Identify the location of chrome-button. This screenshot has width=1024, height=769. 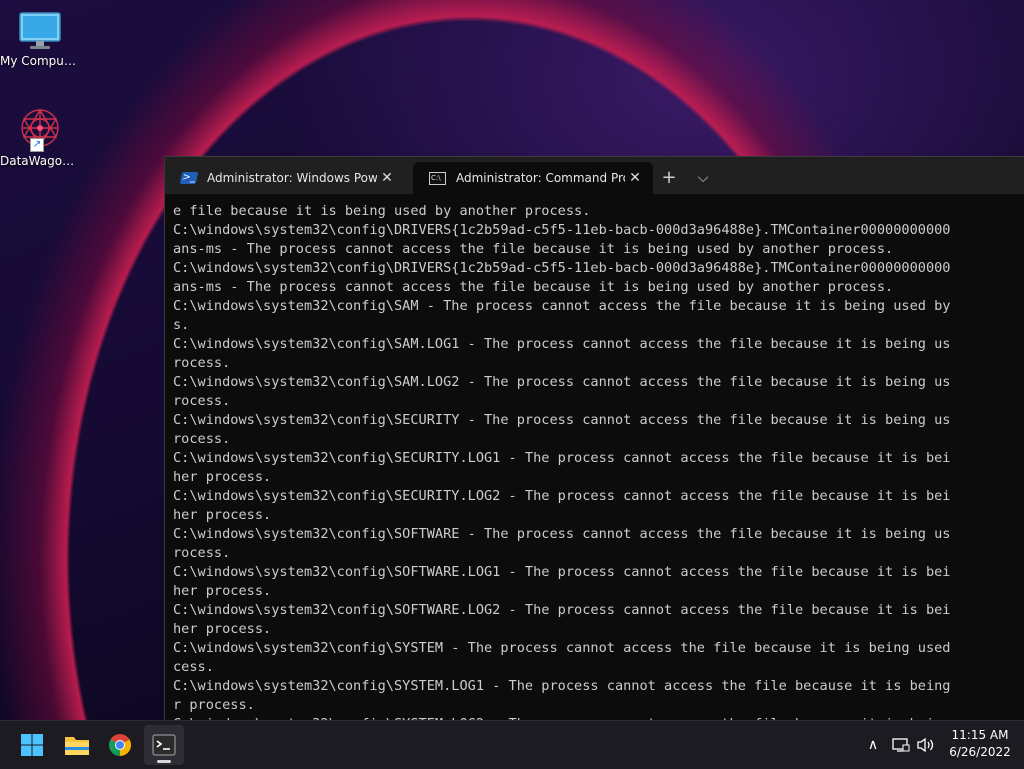
(120, 745).